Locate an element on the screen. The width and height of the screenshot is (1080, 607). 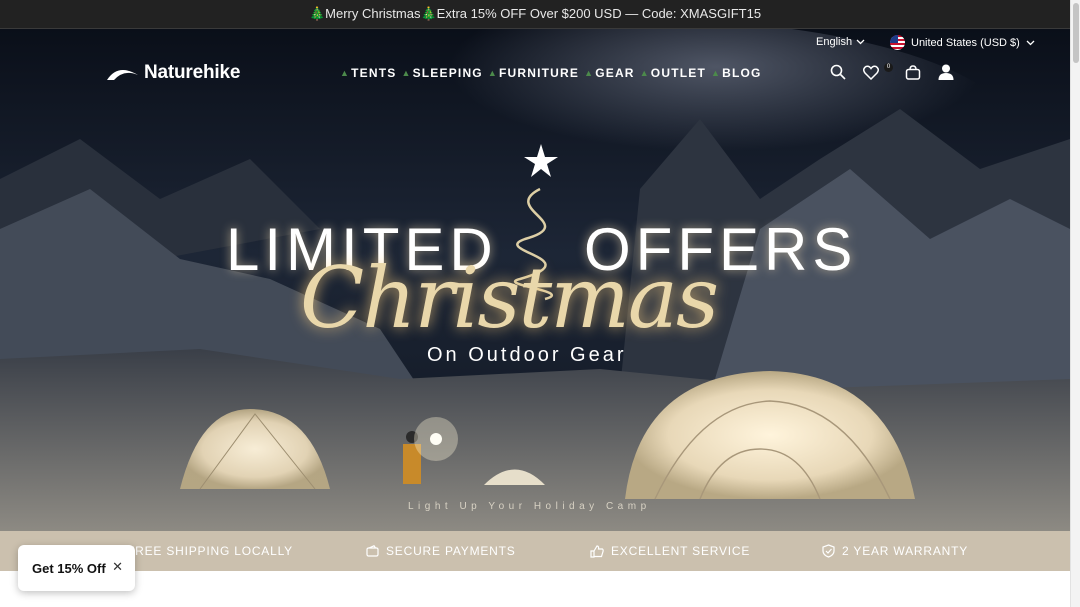
bag-icon is located at coordinates (913, 72).